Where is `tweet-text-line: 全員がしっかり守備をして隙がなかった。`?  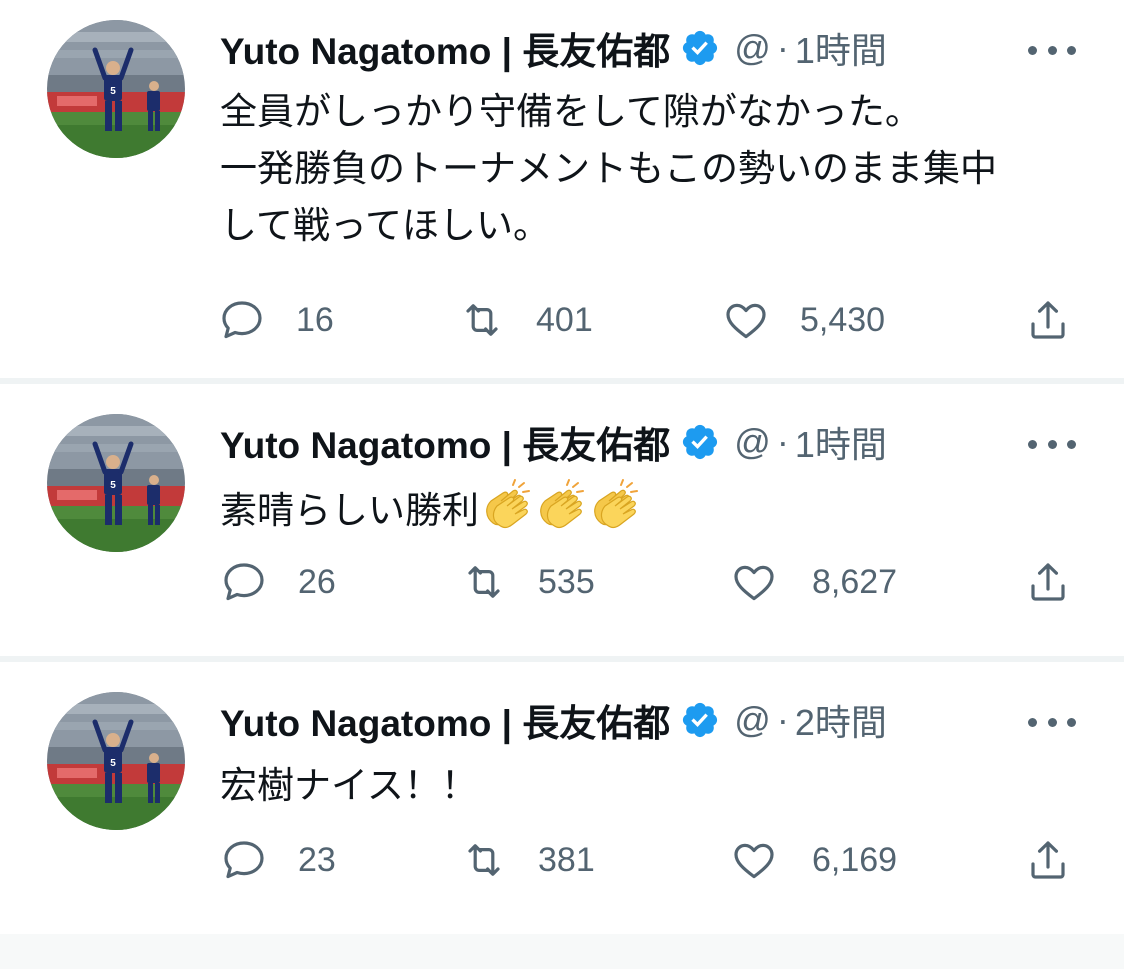 tweet-text-line: 全員がしっかり守備をして隙がなかった。 is located at coordinates (571, 111).